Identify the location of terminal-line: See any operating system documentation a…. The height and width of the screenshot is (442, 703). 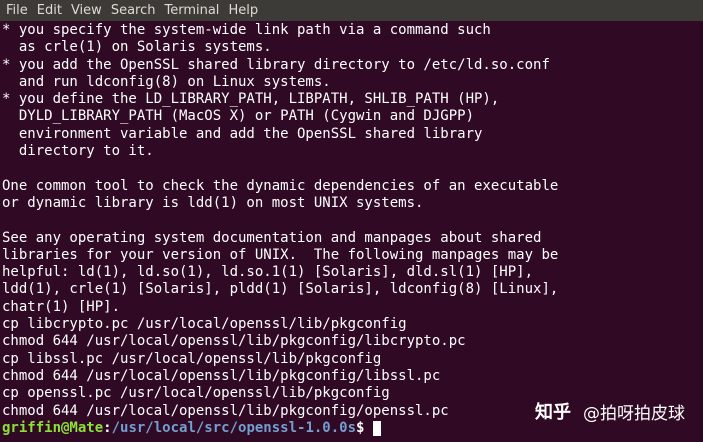
(272, 237).